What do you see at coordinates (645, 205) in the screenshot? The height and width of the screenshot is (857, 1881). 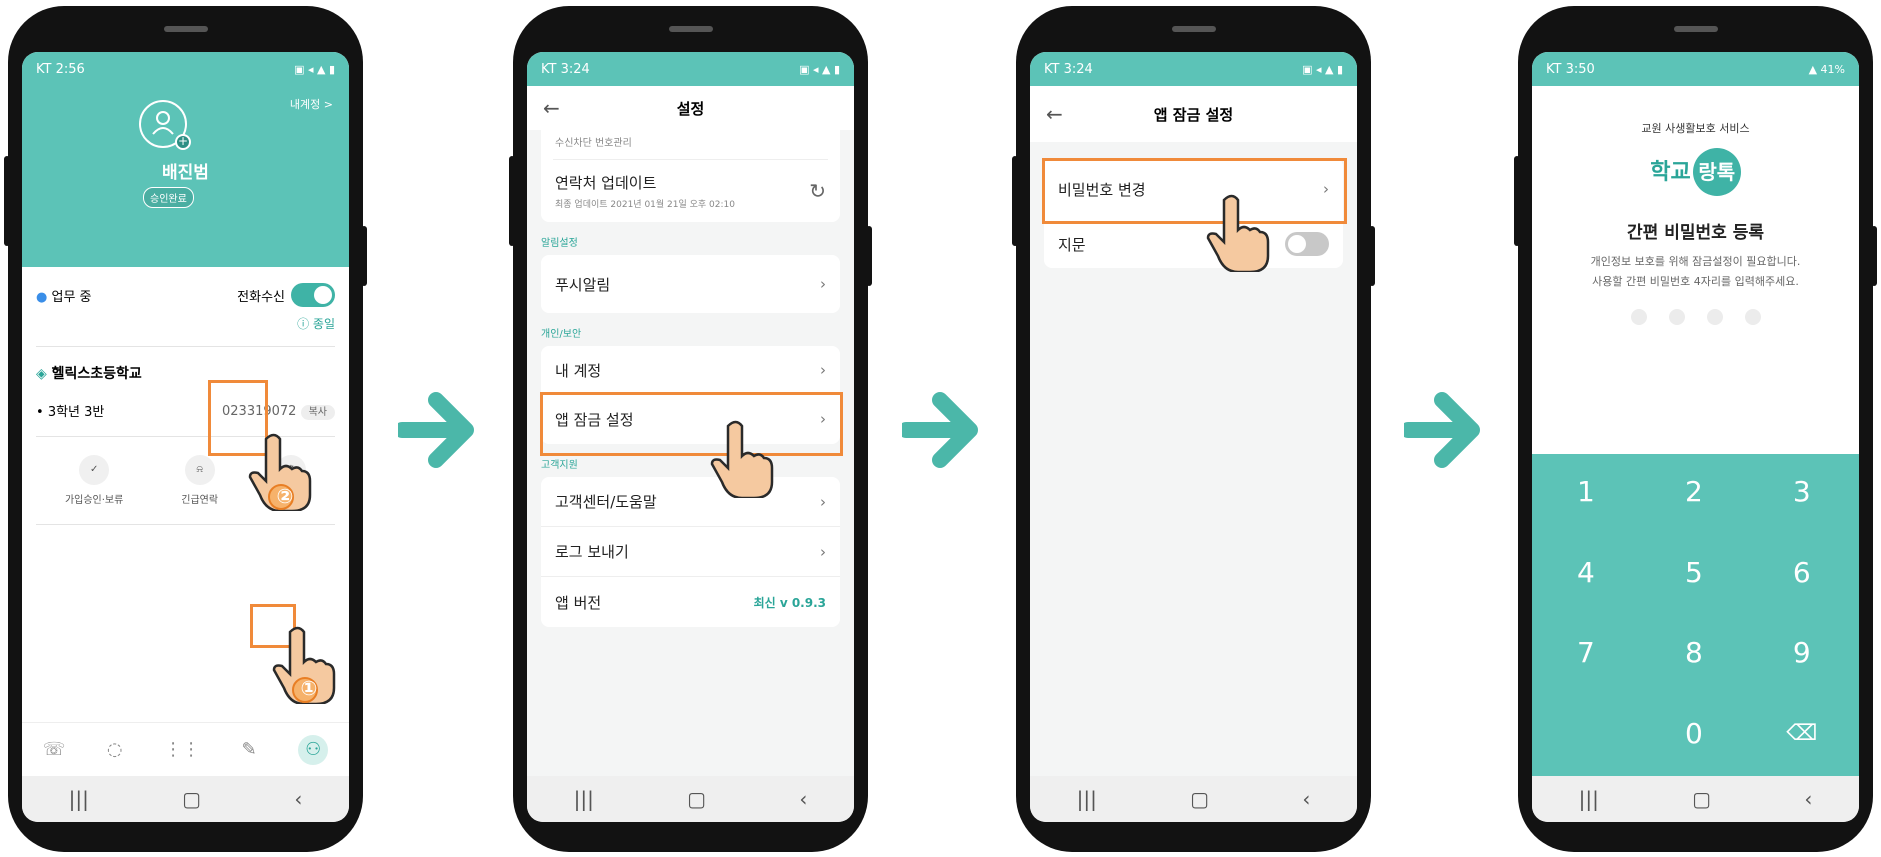 I see `contact-update-time: 최종 업데이트 2021년 01월 21일 오후 02:10` at bounding box center [645, 205].